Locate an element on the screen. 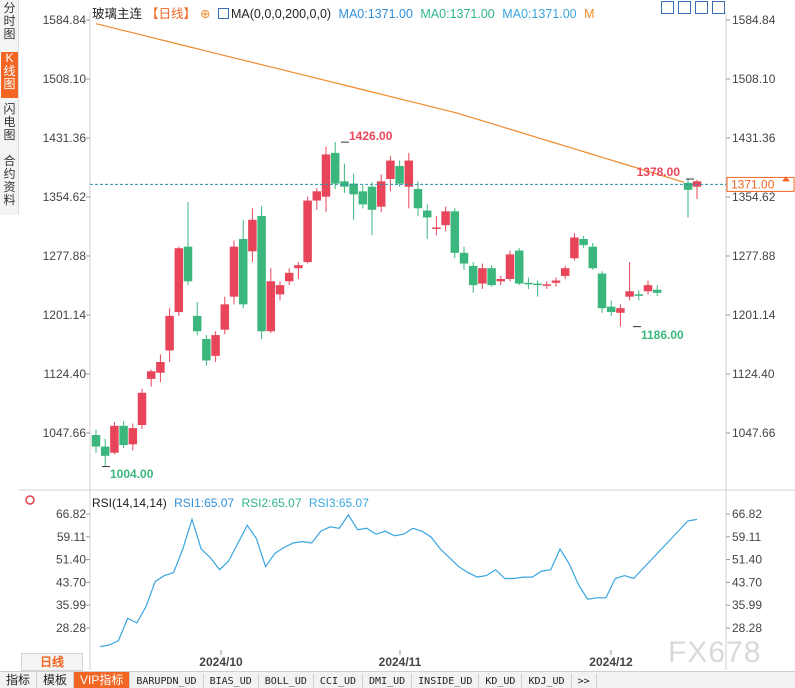 The height and width of the screenshot is (688, 795). tab-vip-indicators: VIP指标 is located at coordinates (102, 680).